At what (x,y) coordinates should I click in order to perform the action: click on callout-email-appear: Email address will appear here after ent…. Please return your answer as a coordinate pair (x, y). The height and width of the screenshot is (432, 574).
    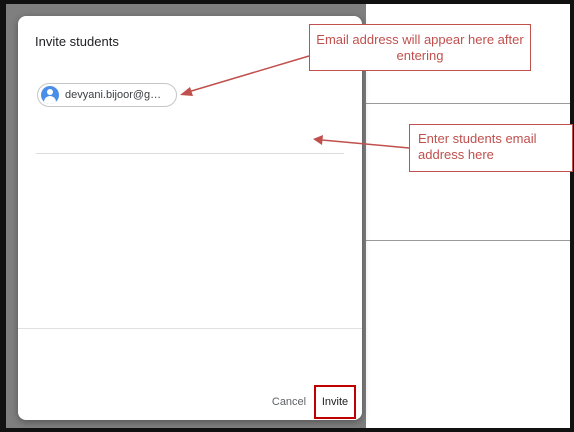
    Looking at the image, I should click on (420, 47).